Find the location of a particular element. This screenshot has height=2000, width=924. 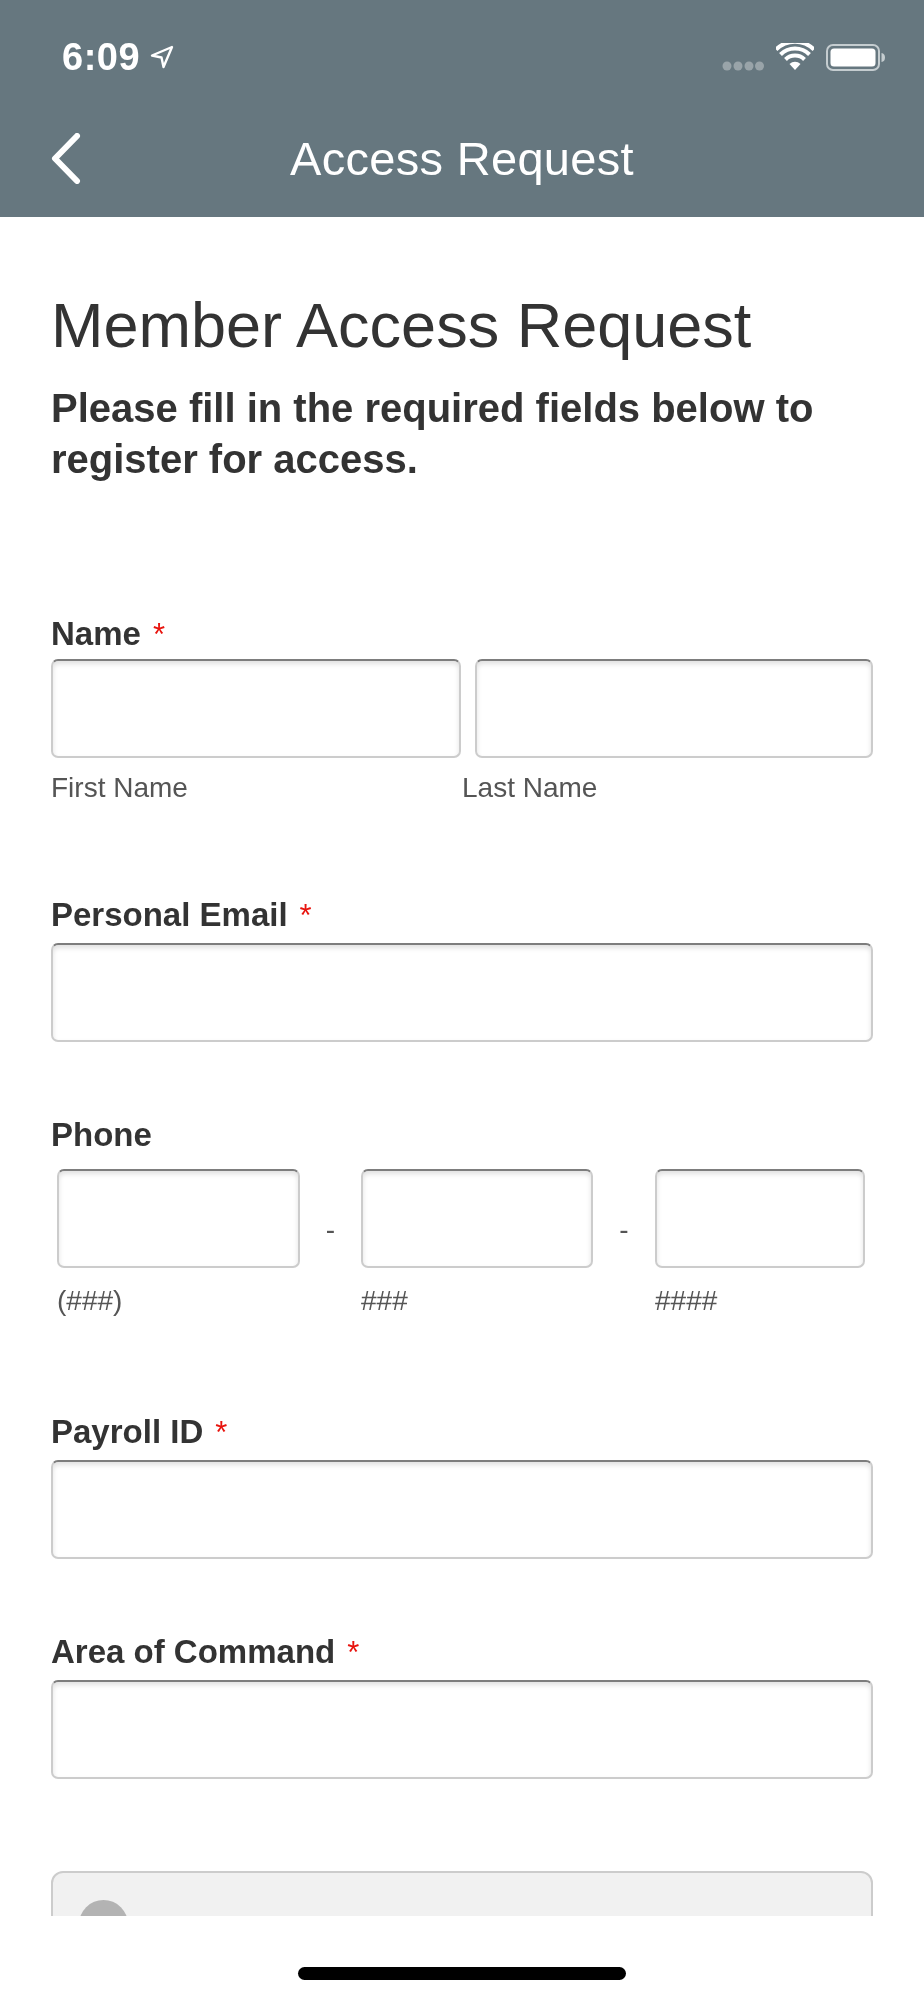

back-button is located at coordinates (65, 158).